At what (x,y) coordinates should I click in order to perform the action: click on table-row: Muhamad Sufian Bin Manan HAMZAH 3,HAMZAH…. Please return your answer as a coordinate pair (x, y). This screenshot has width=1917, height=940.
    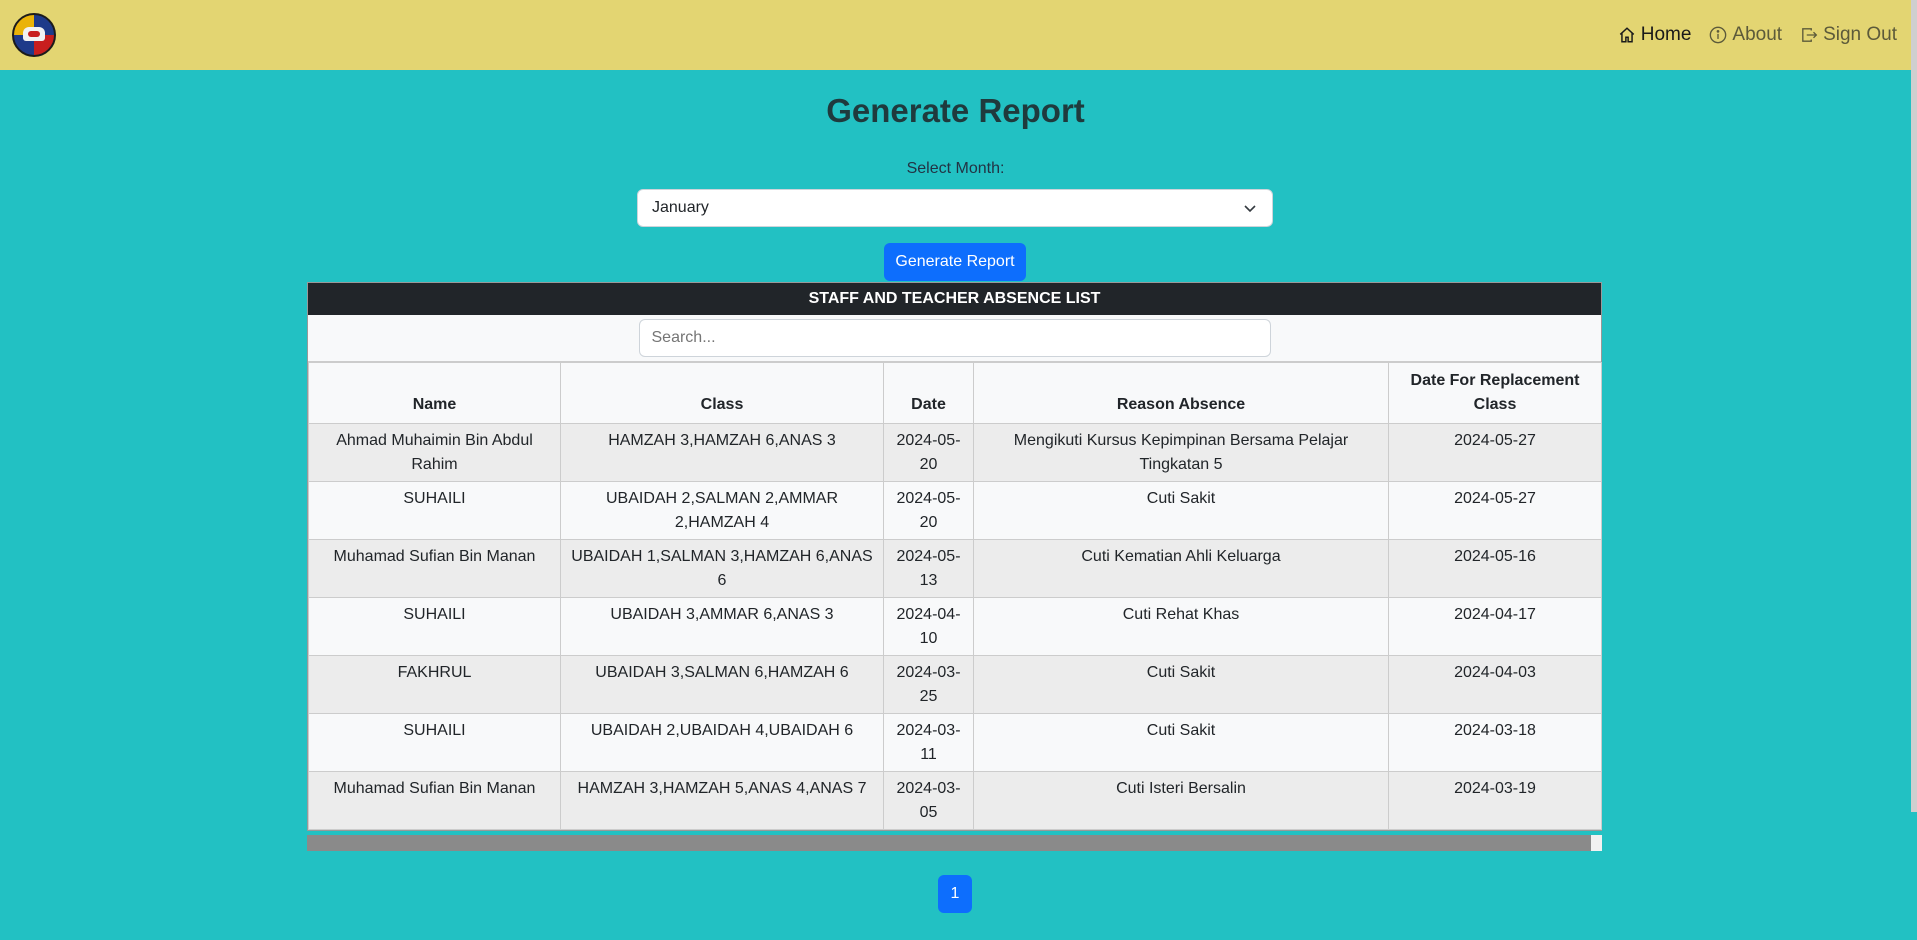
    Looking at the image, I should click on (955, 800).